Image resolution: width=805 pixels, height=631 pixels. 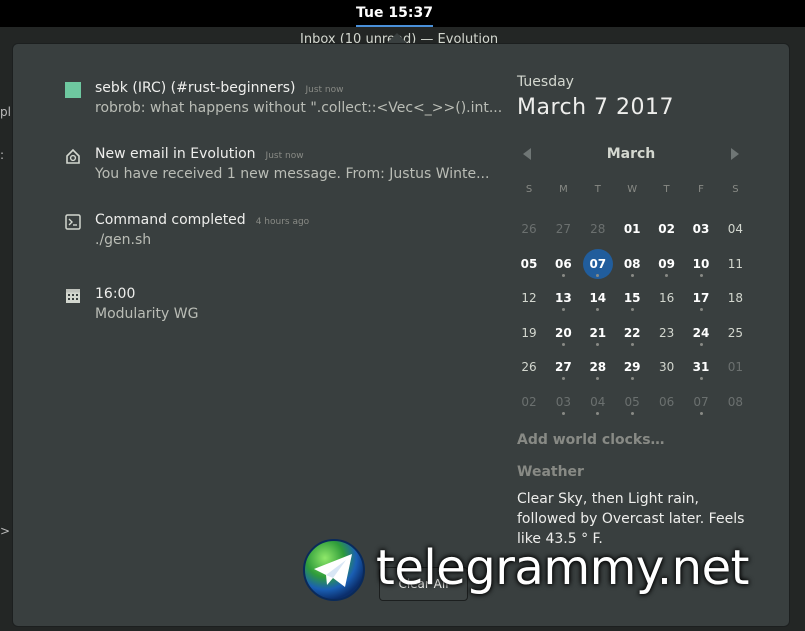 I want to click on background-left-glyph: >, so click(x=5, y=531).